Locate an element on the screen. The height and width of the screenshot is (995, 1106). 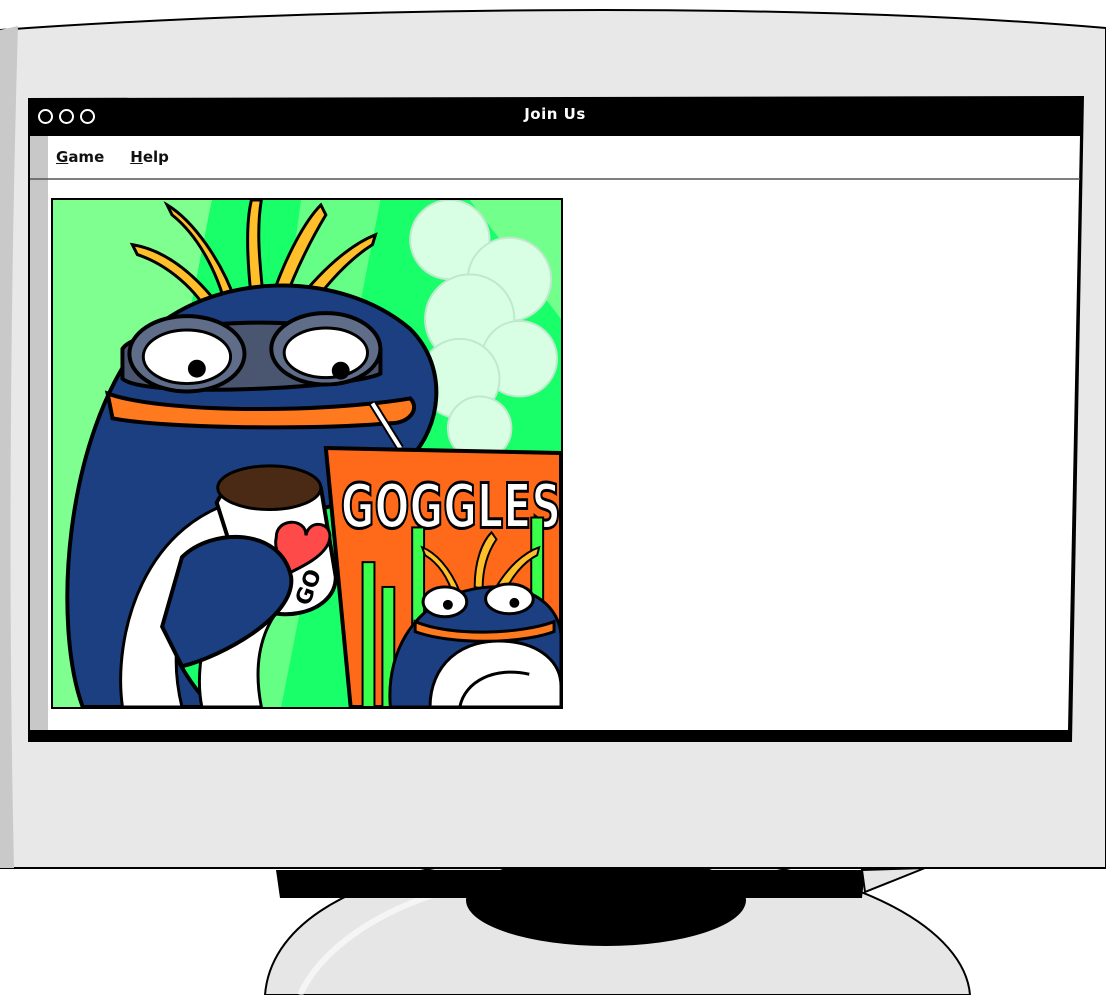
menu-label-help: elp is located at coordinates (155, 157).